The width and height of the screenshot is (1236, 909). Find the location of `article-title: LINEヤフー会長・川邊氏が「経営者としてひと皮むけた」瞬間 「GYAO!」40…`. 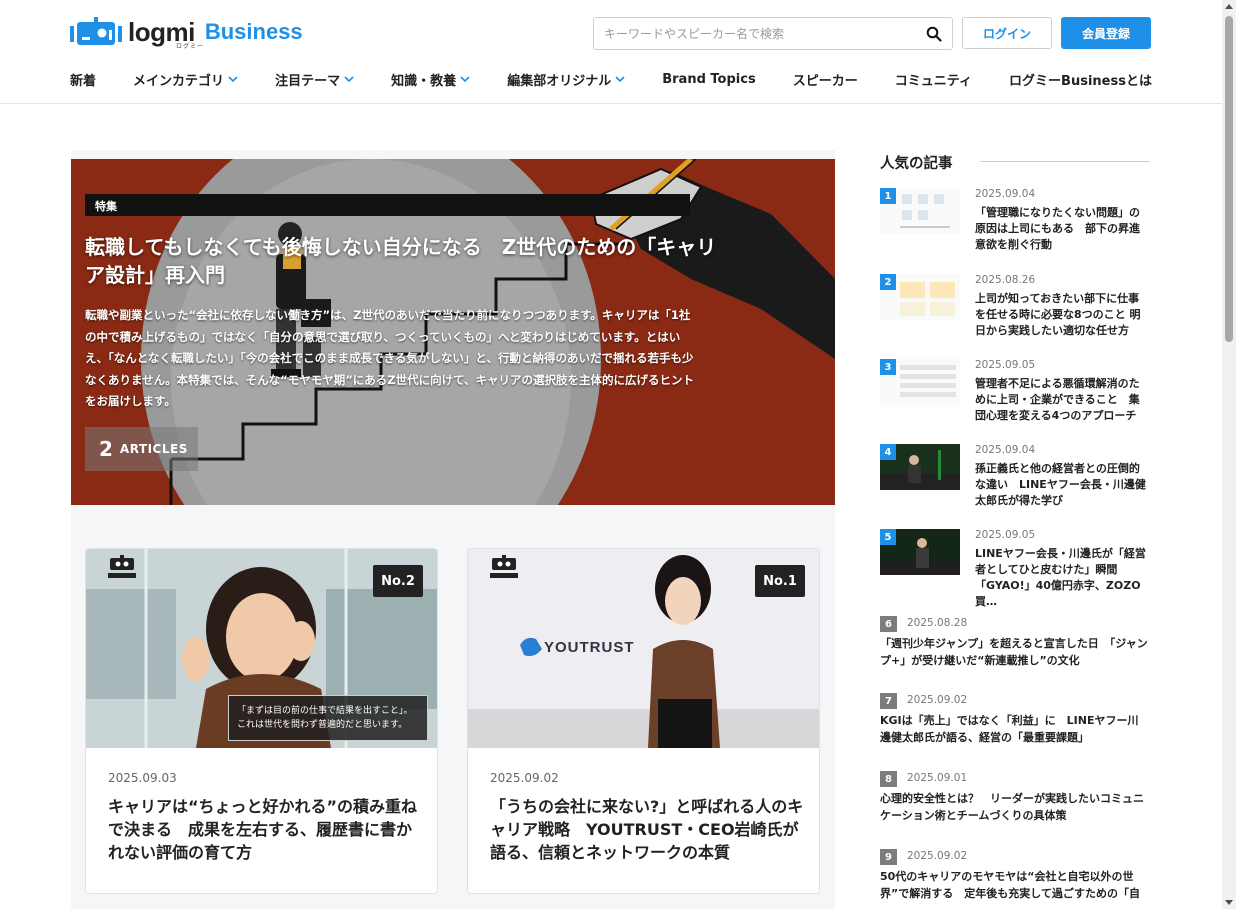

article-title: LINEヤフー会長・川邊氏が「経営者としてひと皮むけた」瞬間 「GYAO!」40… is located at coordinates (1062, 578).